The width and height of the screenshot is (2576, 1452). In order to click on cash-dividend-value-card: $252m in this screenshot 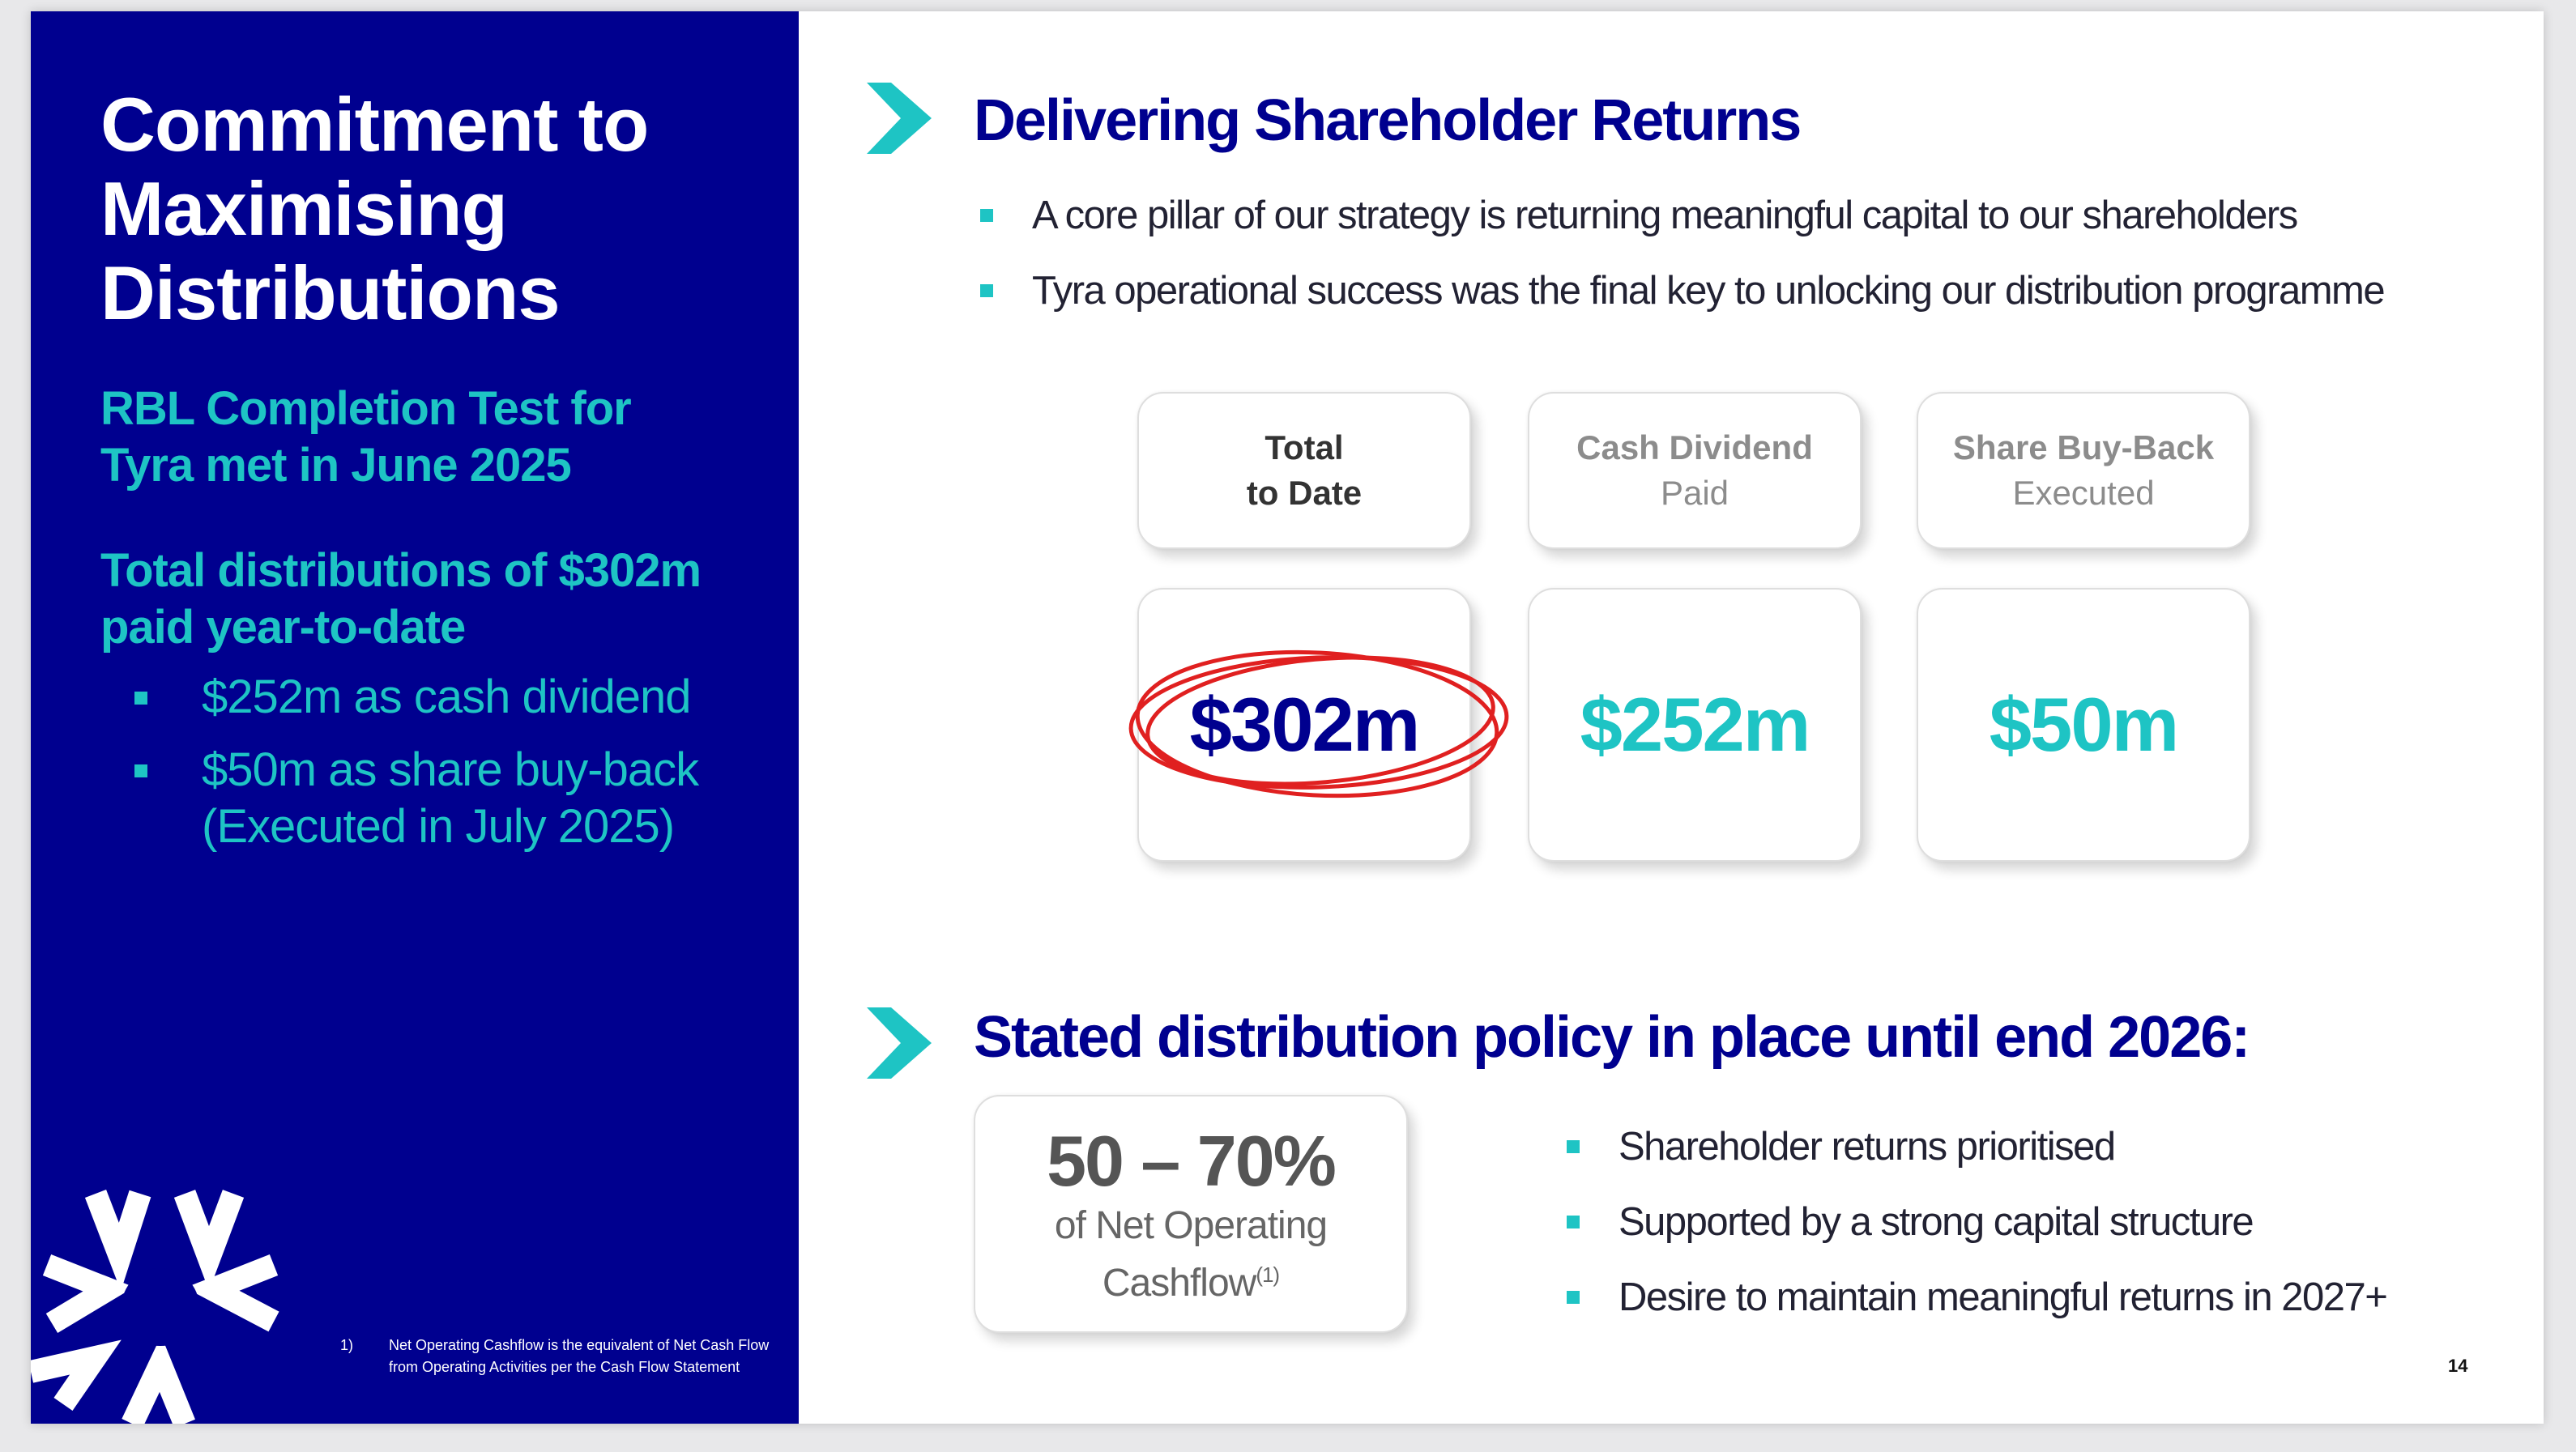, I will do `click(1695, 725)`.